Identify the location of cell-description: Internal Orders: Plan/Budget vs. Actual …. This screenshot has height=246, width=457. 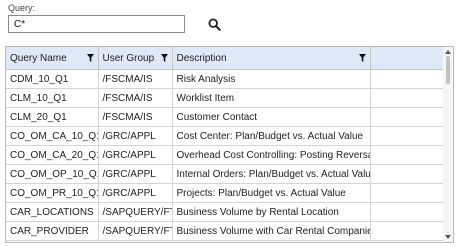
(271, 174).